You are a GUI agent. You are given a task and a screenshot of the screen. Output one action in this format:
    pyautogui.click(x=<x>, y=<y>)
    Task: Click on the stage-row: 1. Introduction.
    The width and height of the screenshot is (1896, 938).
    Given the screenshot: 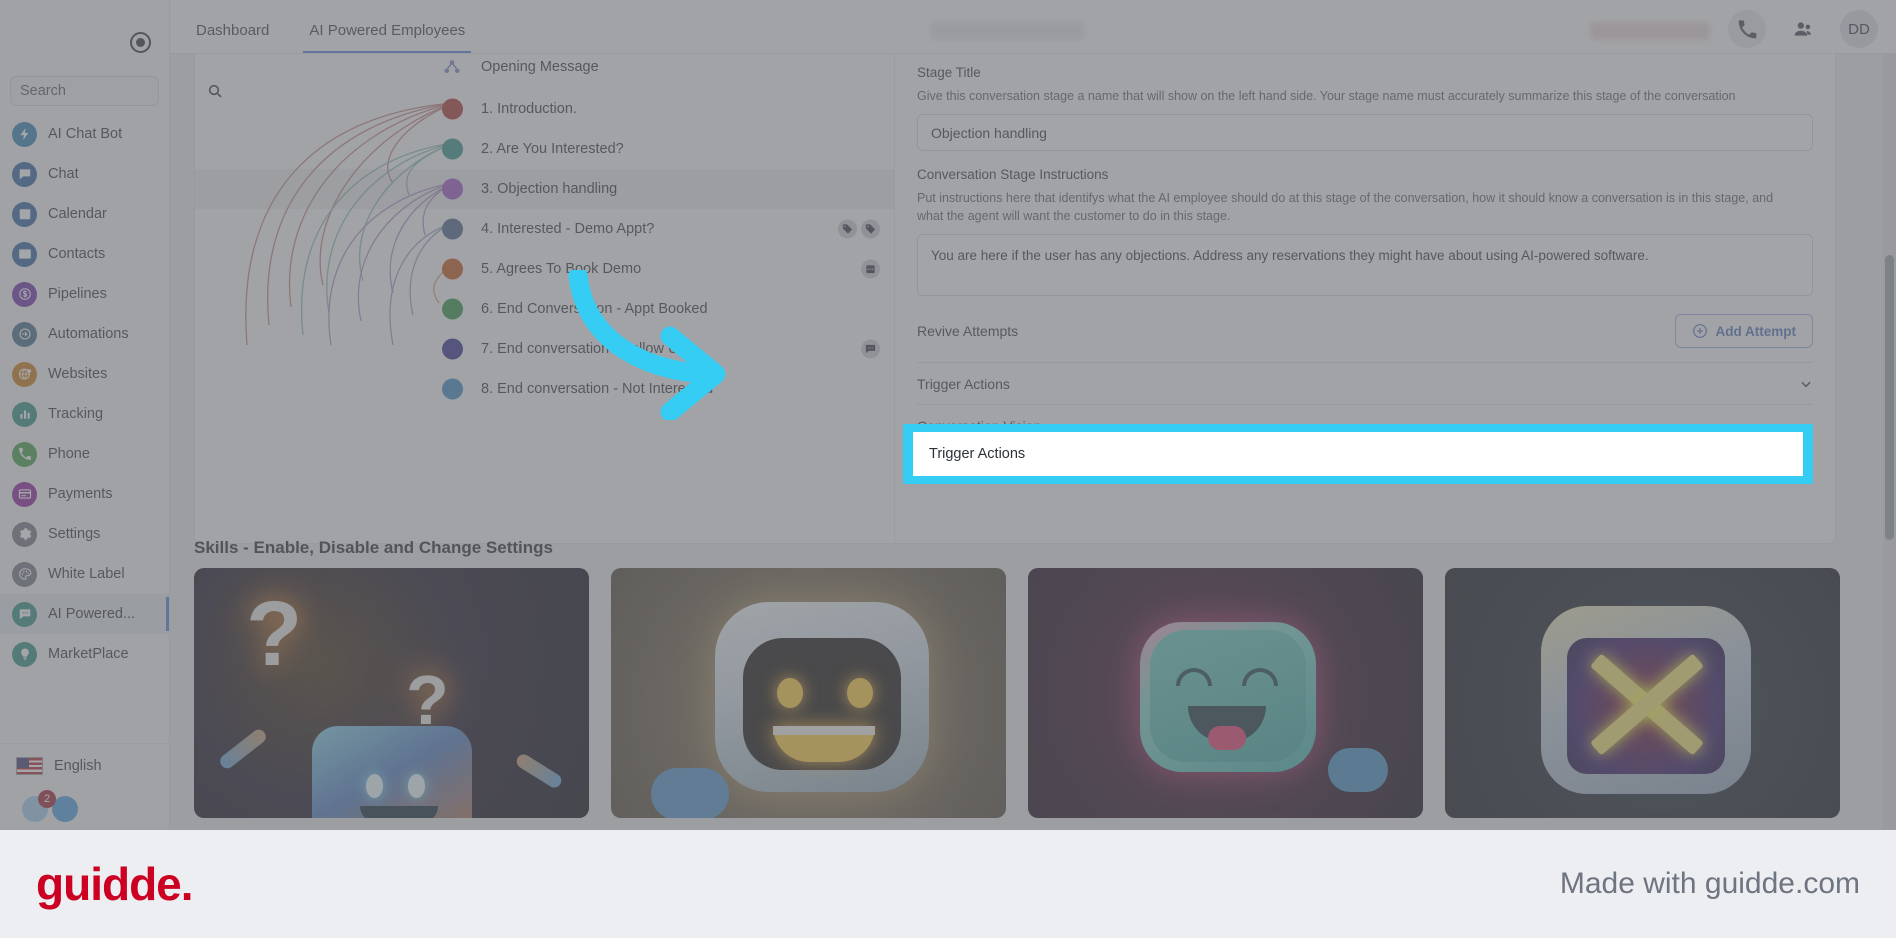 What is the action you would take?
    pyautogui.click(x=544, y=109)
    